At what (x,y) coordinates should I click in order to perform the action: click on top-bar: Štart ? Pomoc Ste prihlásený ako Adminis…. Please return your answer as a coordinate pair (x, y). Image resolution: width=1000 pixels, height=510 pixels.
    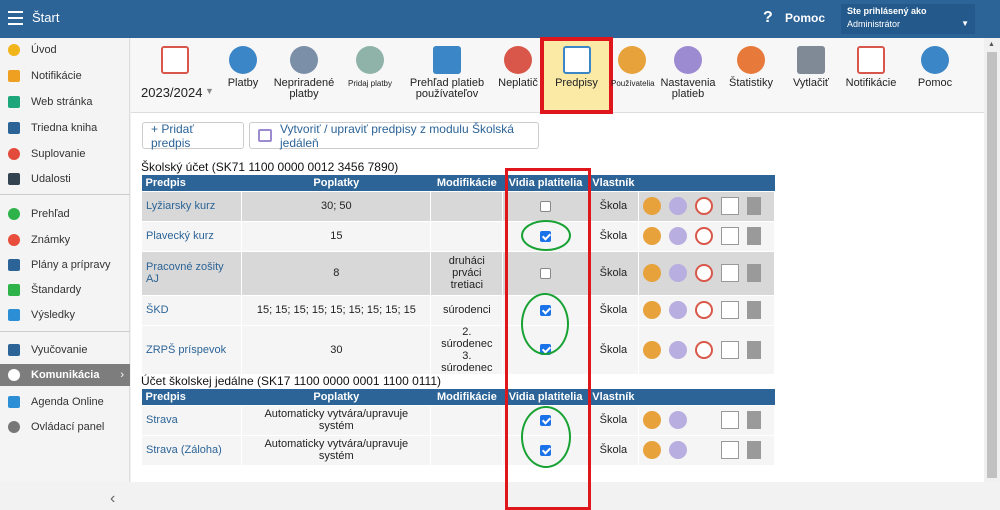
    Looking at the image, I should click on (500, 19).